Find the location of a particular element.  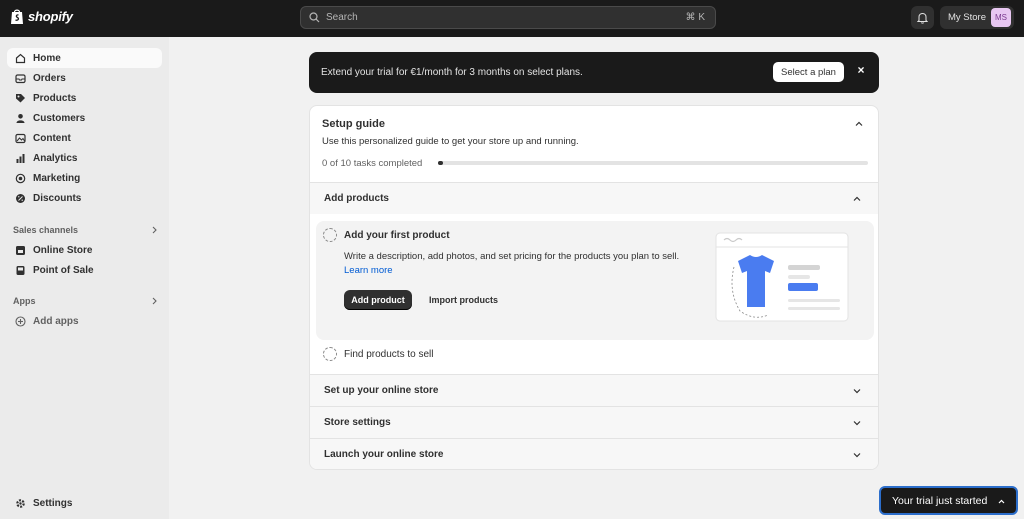

sidebar-item-home: Home is located at coordinates (84, 58).